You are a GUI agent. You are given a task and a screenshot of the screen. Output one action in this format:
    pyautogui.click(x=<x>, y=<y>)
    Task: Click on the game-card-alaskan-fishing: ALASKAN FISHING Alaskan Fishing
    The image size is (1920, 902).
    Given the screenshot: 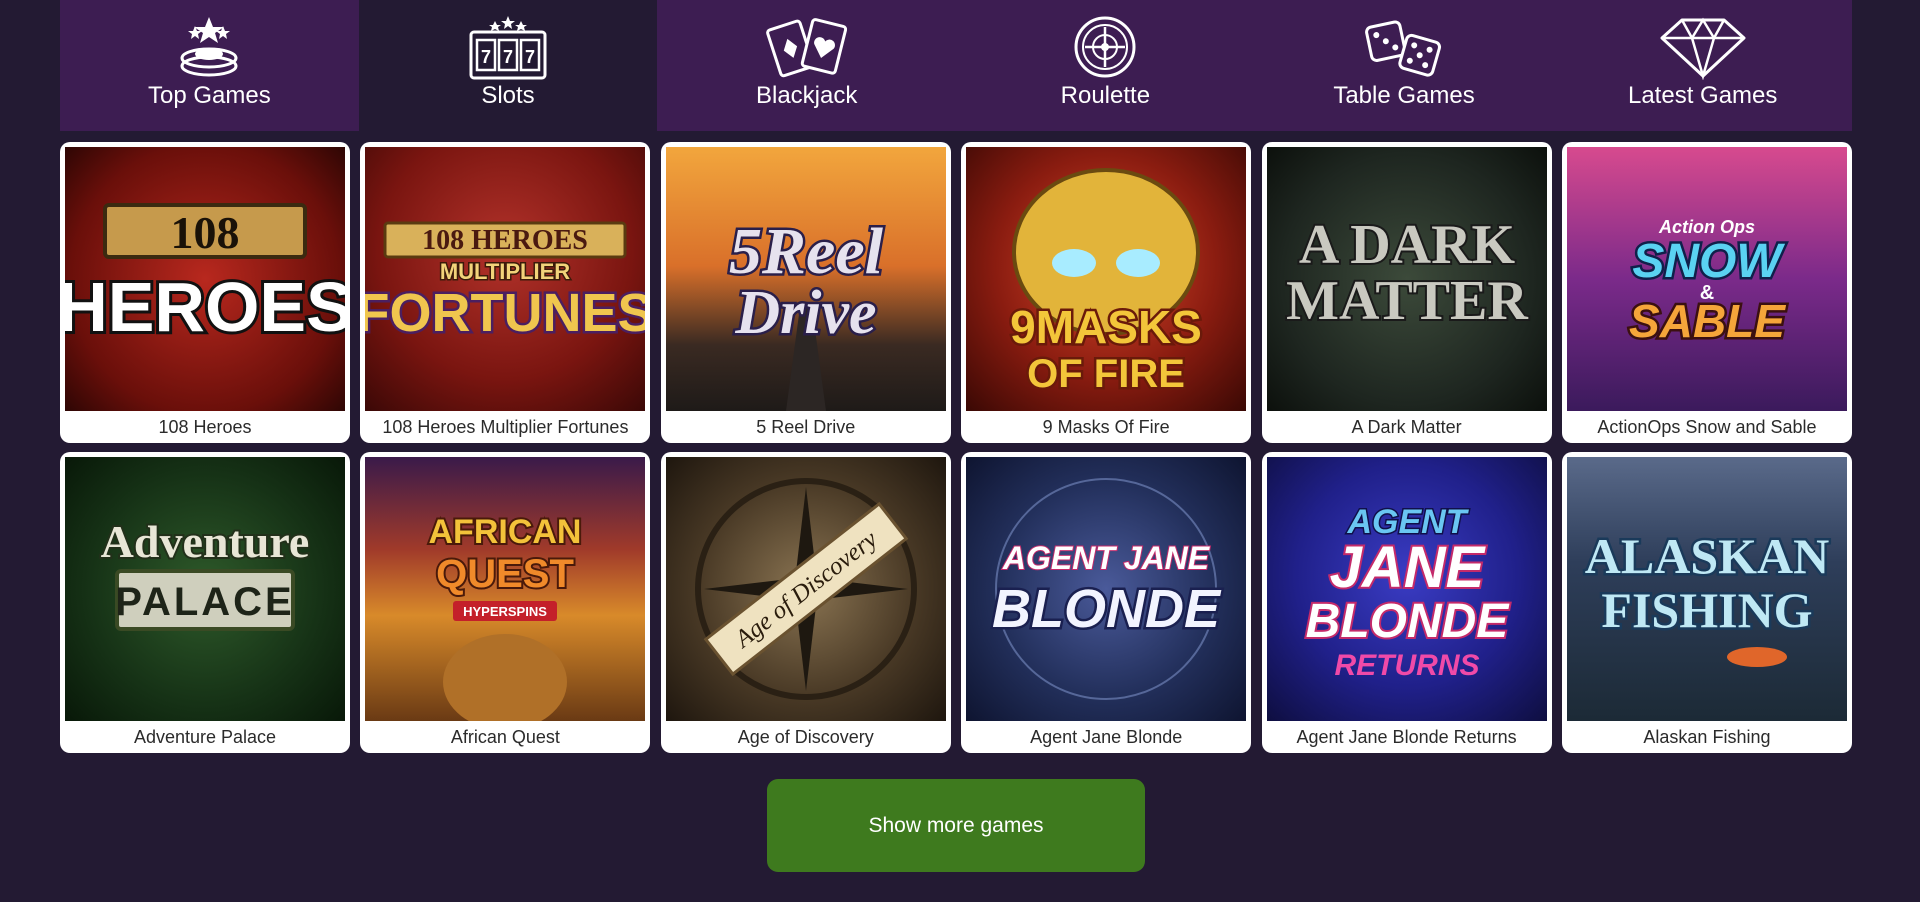 What is the action you would take?
    pyautogui.click(x=1706, y=602)
    